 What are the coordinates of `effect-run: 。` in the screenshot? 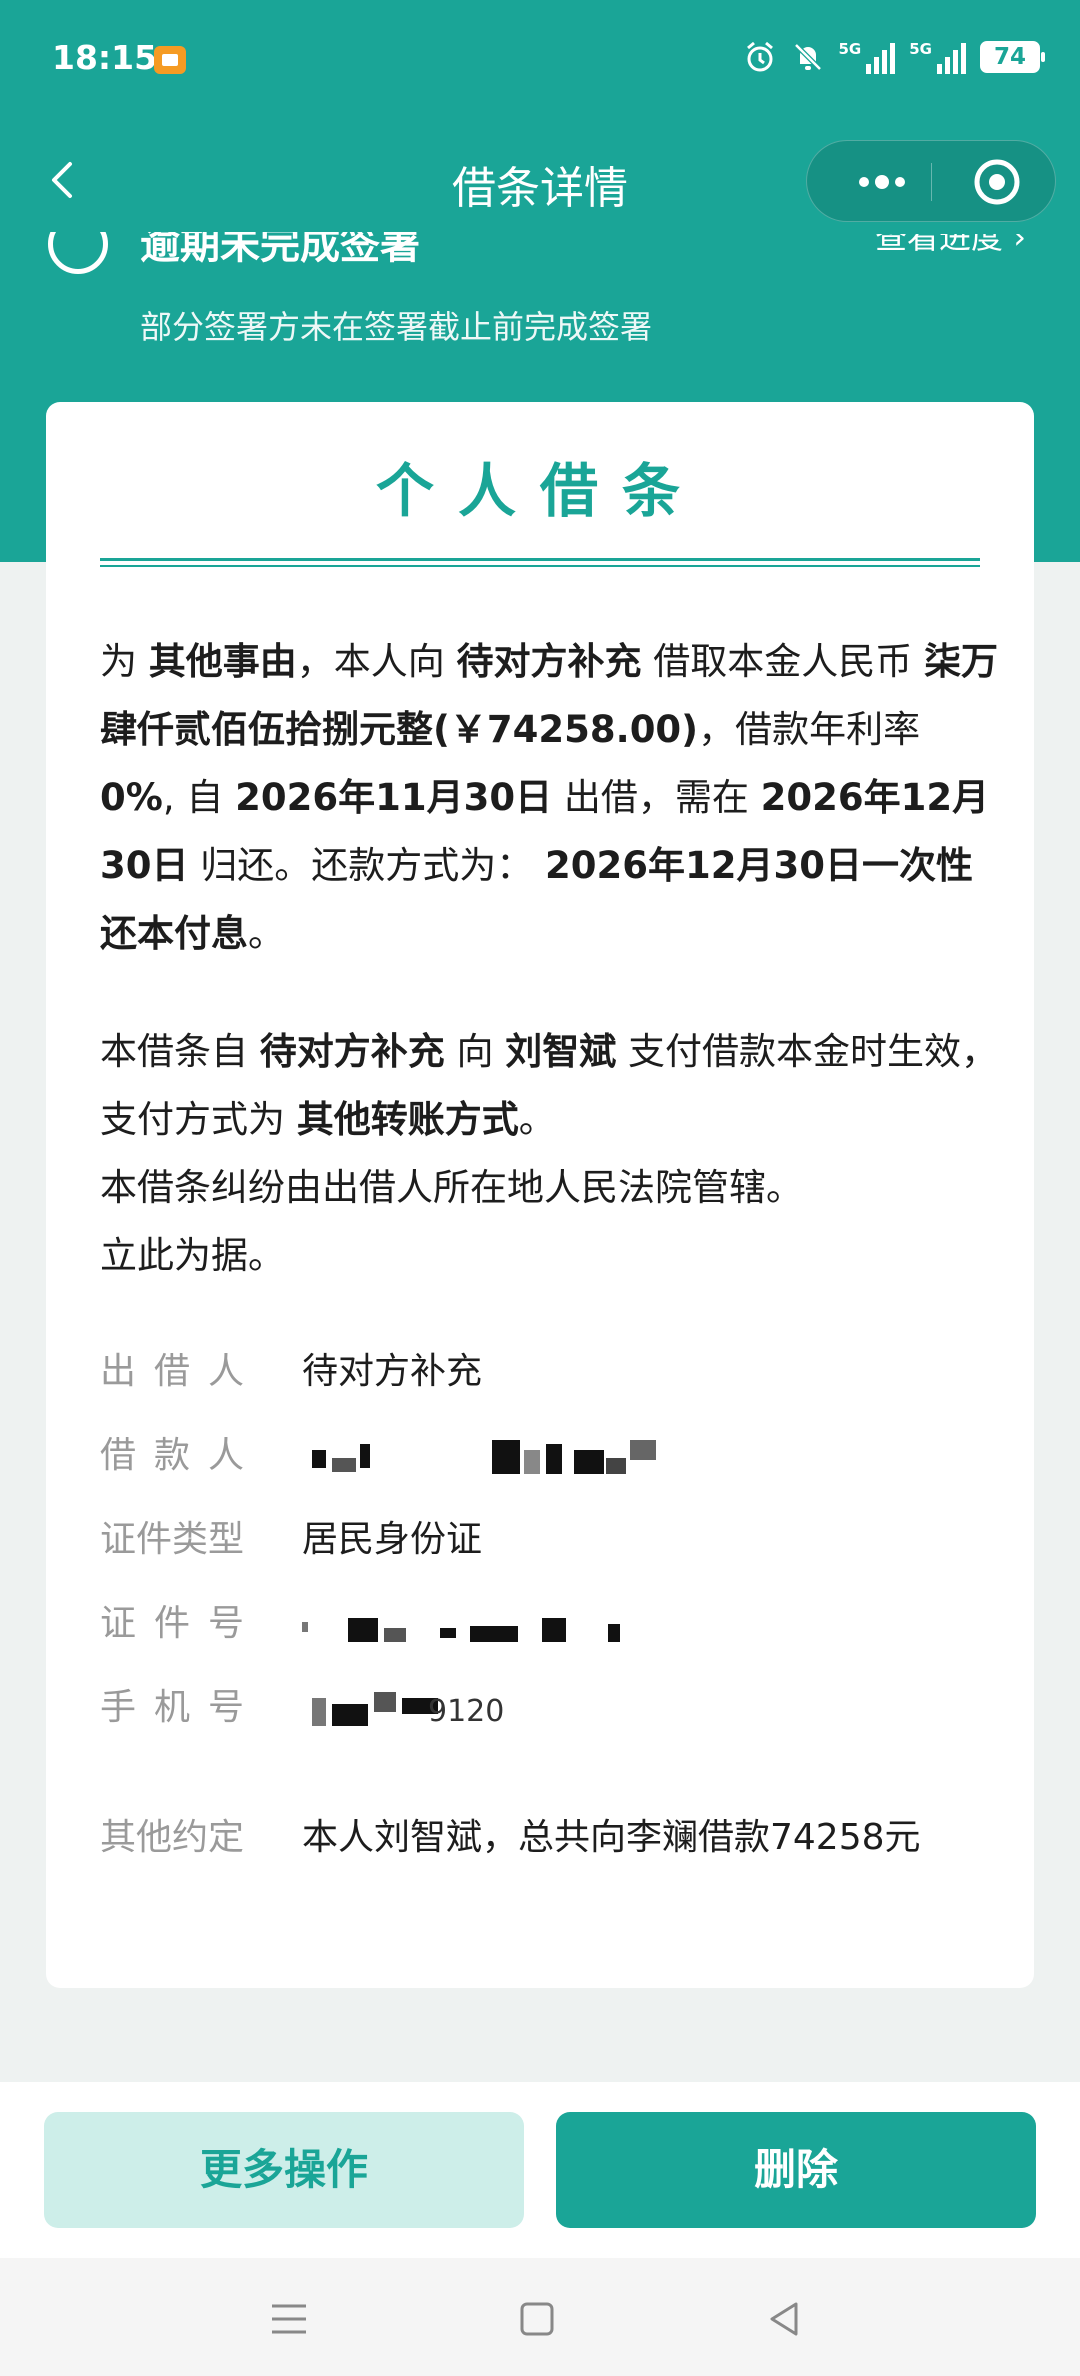 It's located at (537, 1119).